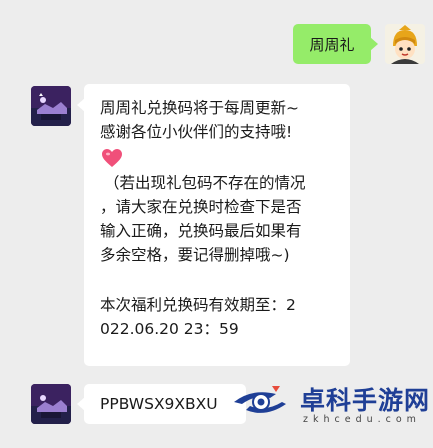 This screenshot has height=448, width=433. I want to click on user-avatar, so click(405, 44).